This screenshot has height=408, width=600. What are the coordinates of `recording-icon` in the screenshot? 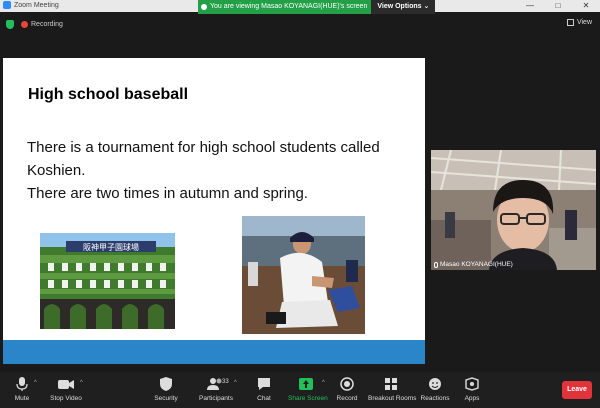 It's located at (24, 24).